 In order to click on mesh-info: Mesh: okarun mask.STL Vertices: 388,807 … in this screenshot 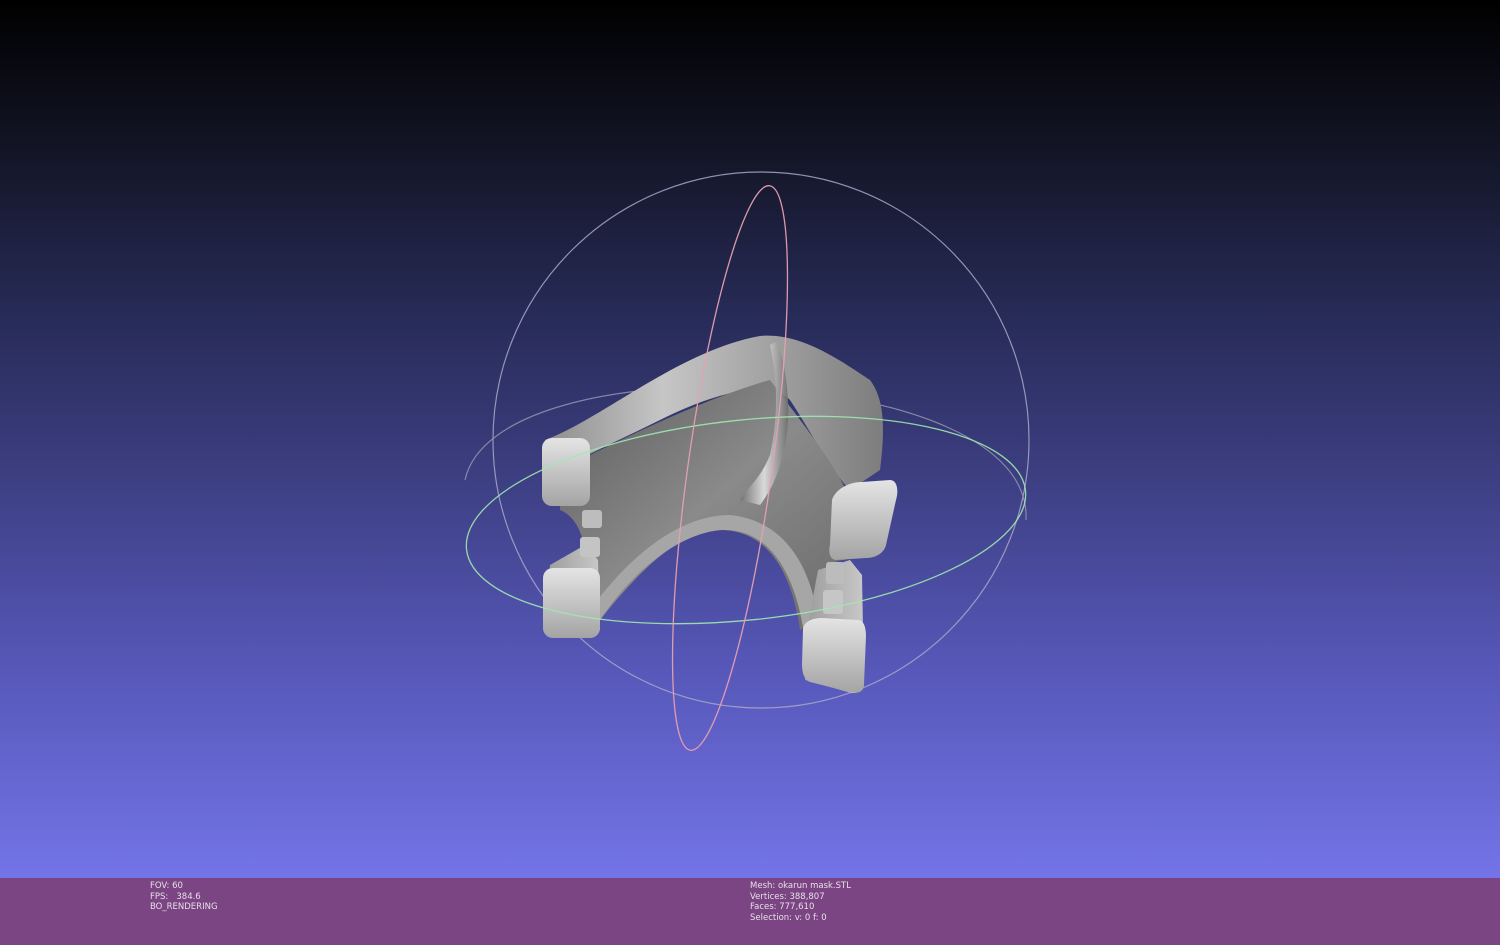, I will do `click(800, 902)`.